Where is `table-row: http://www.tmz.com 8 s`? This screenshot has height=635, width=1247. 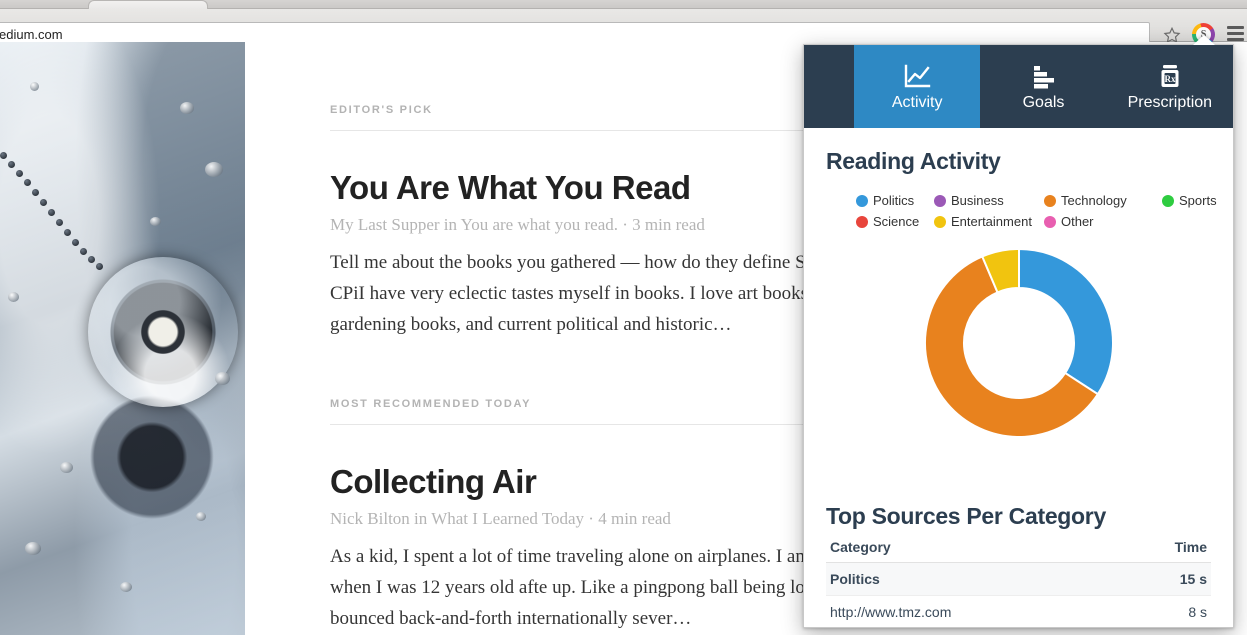 table-row: http://www.tmz.com 8 s is located at coordinates (1018, 611).